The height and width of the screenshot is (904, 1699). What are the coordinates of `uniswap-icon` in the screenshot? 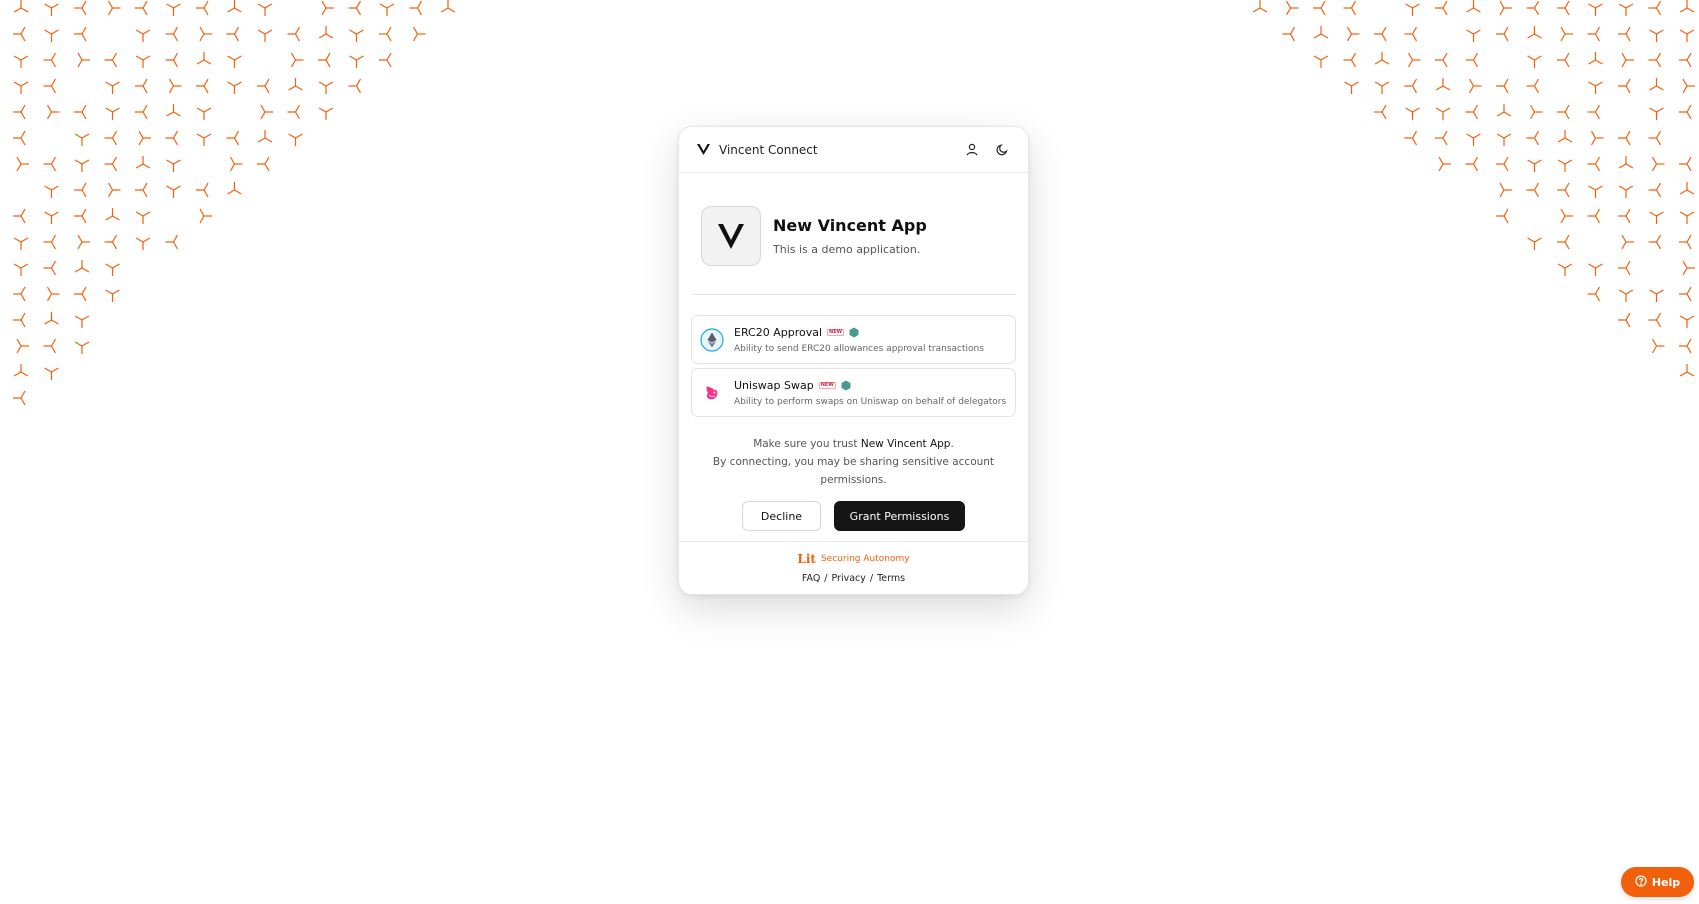 It's located at (712, 393).